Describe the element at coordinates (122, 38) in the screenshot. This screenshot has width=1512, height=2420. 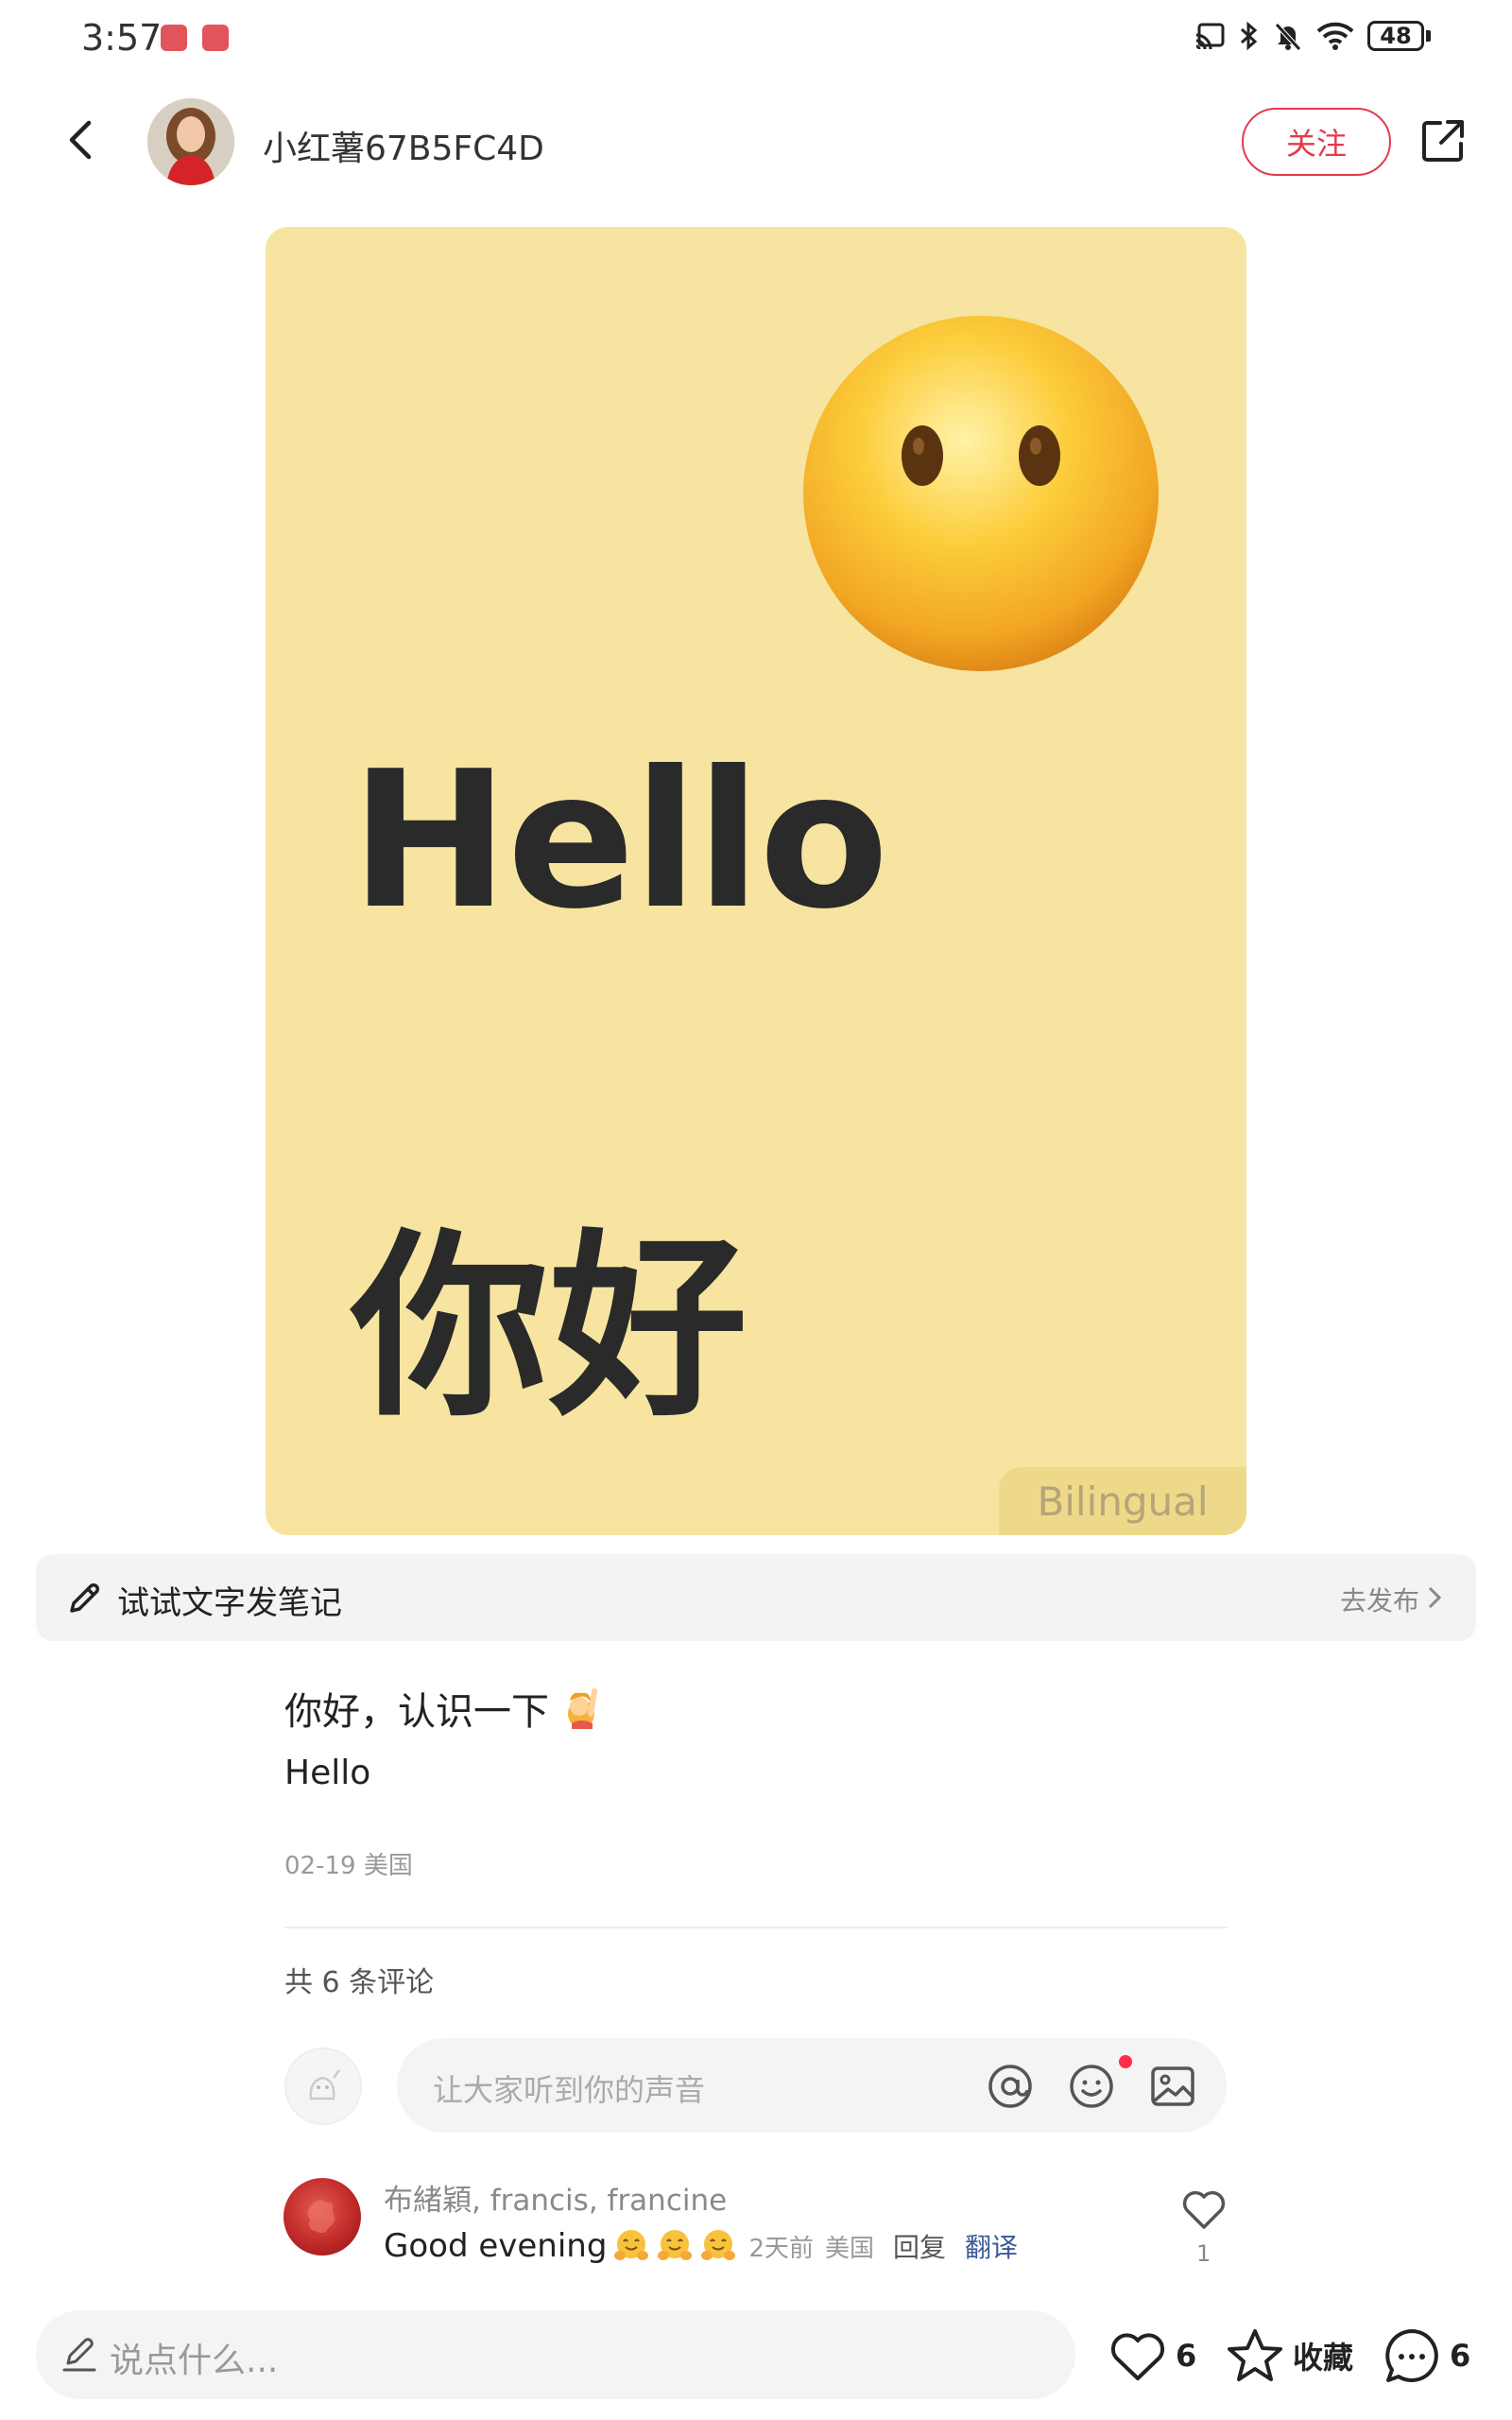
I see `status-time: 3:57` at that location.